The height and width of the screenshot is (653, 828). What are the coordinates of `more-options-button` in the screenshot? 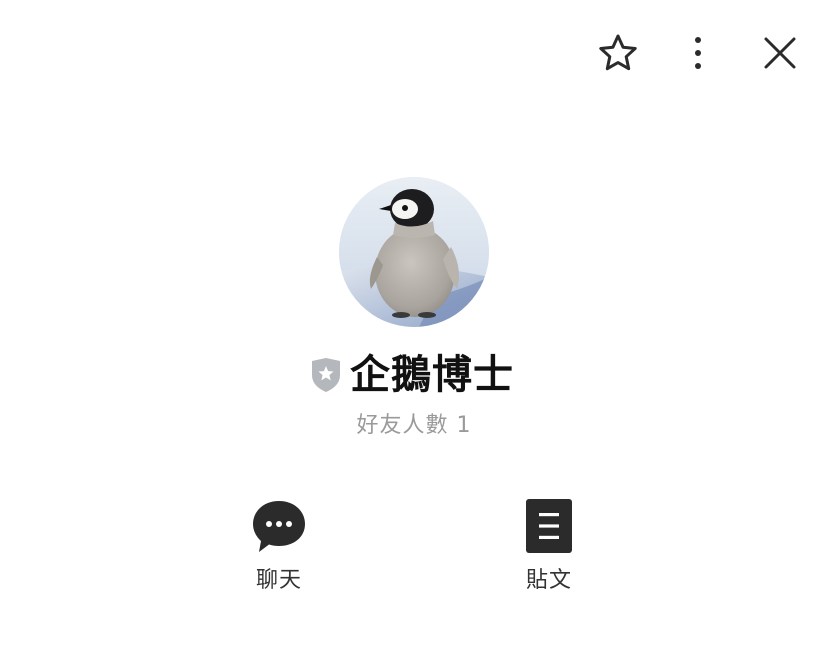 It's located at (698, 53).